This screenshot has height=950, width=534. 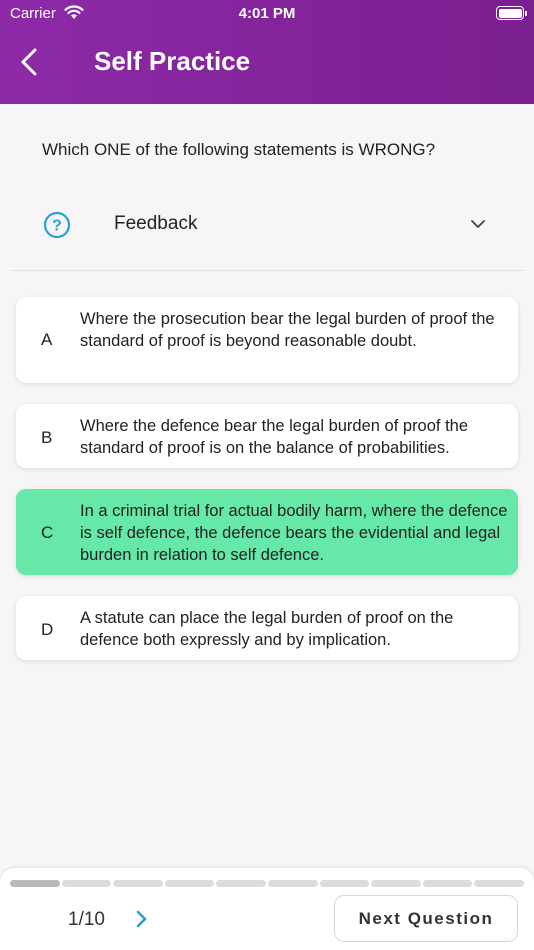 What do you see at coordinates (478, 224) in the screenshot?
I see `chevron-down-icon` at bounding box center [478, 224].